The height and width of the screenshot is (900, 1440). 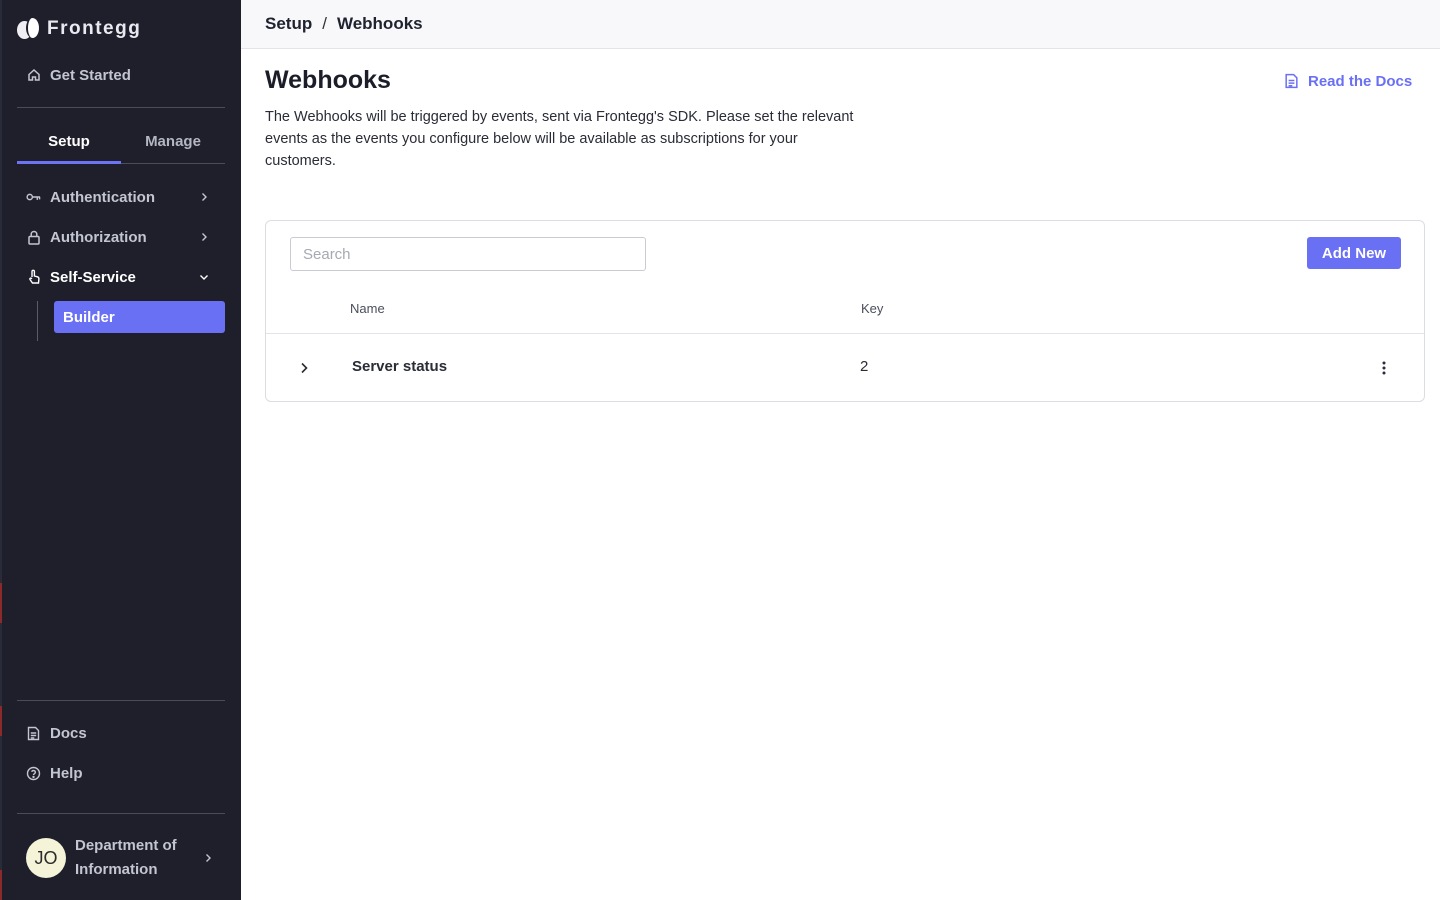 I want to click on read-docs-label: Read the Docs, so click(x=1360, y=81).